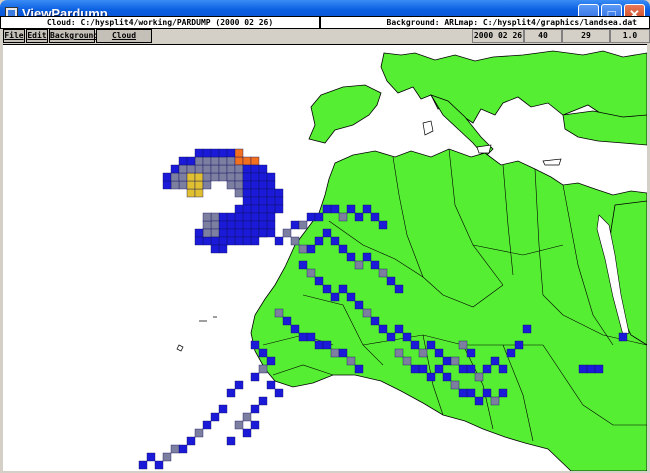  Describe the element at coordinates (73, 36) in the screenshot. I see `background-menu-button: Background` at that location.